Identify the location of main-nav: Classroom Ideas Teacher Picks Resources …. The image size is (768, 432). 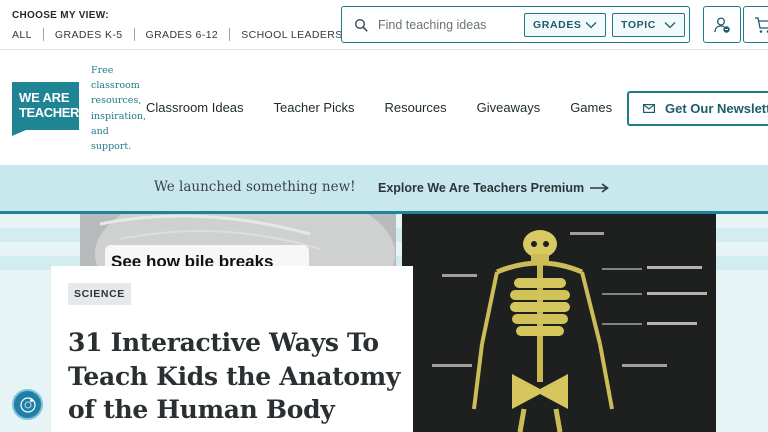
(379, 107).